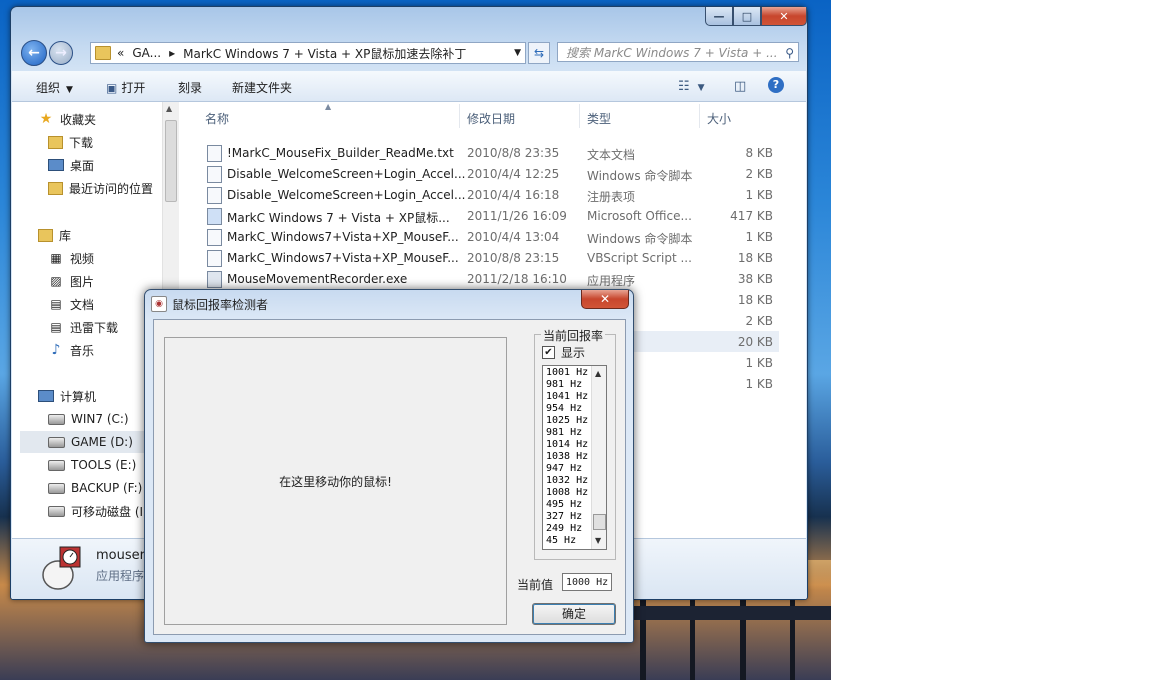  What do you see at coordinates (564, 468) in the screenshot?
I see `list-item: 947 Hz` at bounding box center [564, 468].